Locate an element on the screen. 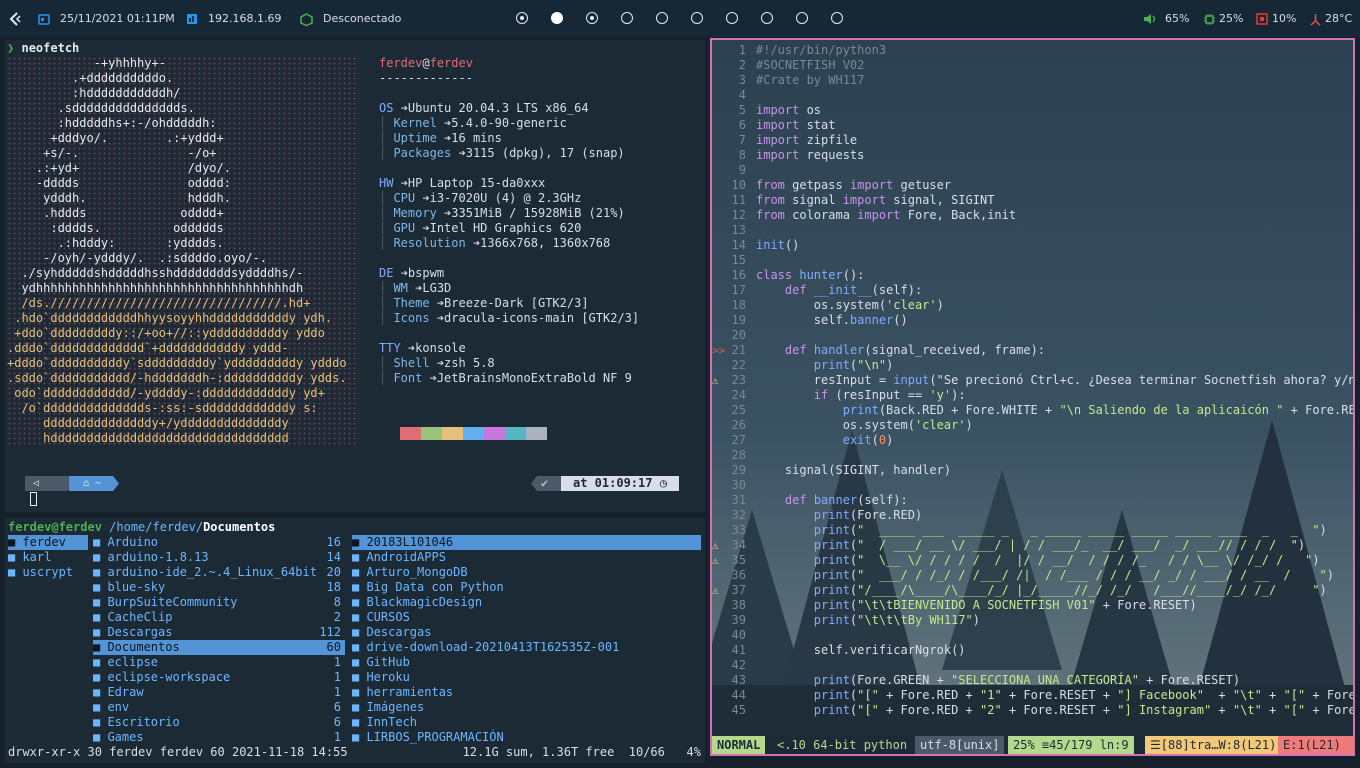  ranger-preview-item: ■ CURSOS is located at coordinates (526, 617).